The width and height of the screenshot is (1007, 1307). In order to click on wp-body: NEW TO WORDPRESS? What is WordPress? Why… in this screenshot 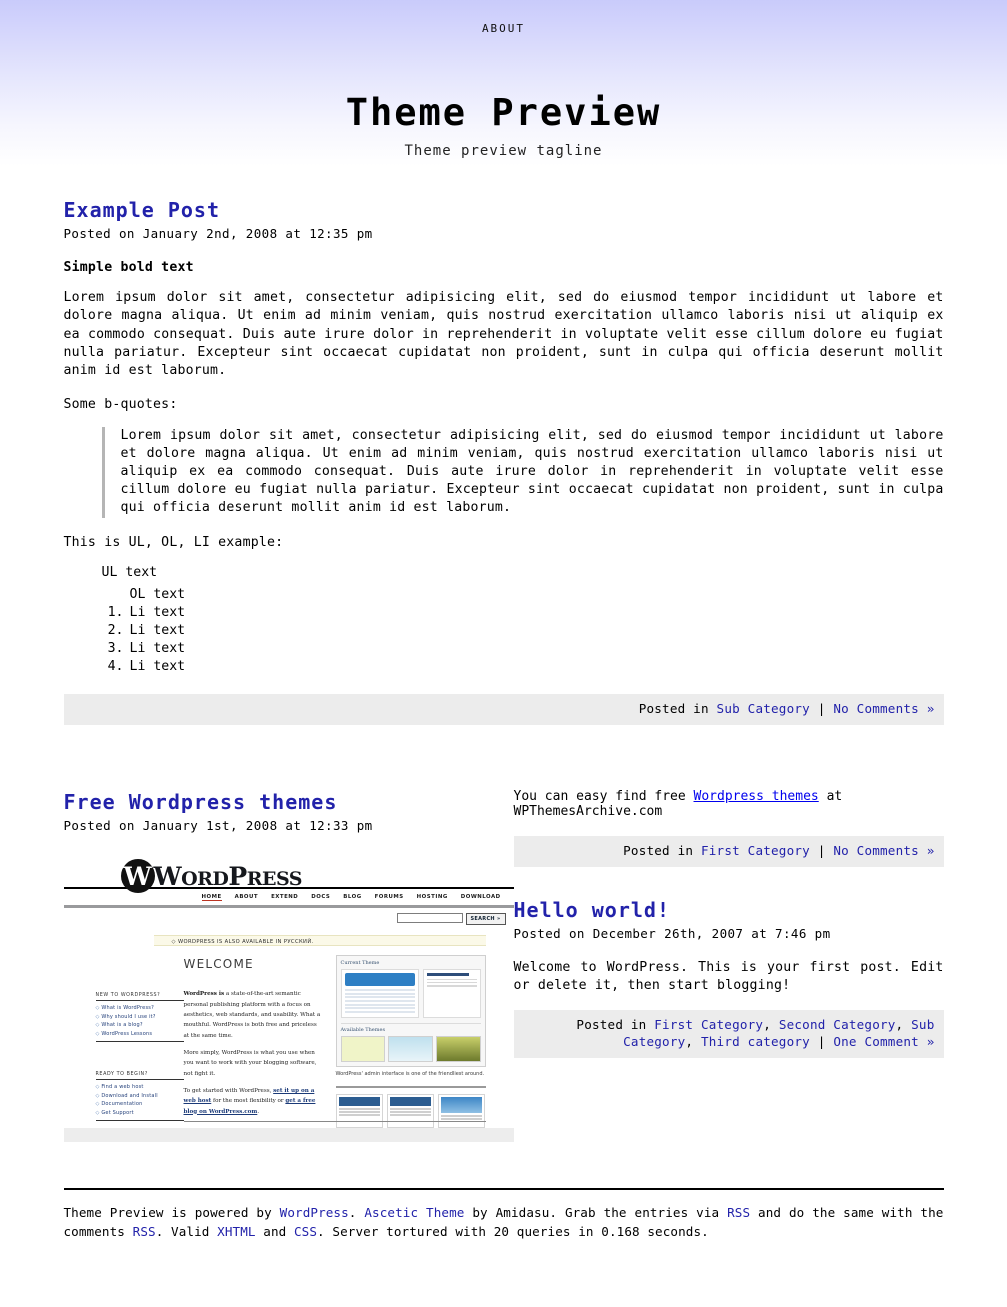, I will do `click(288, 1048)`.